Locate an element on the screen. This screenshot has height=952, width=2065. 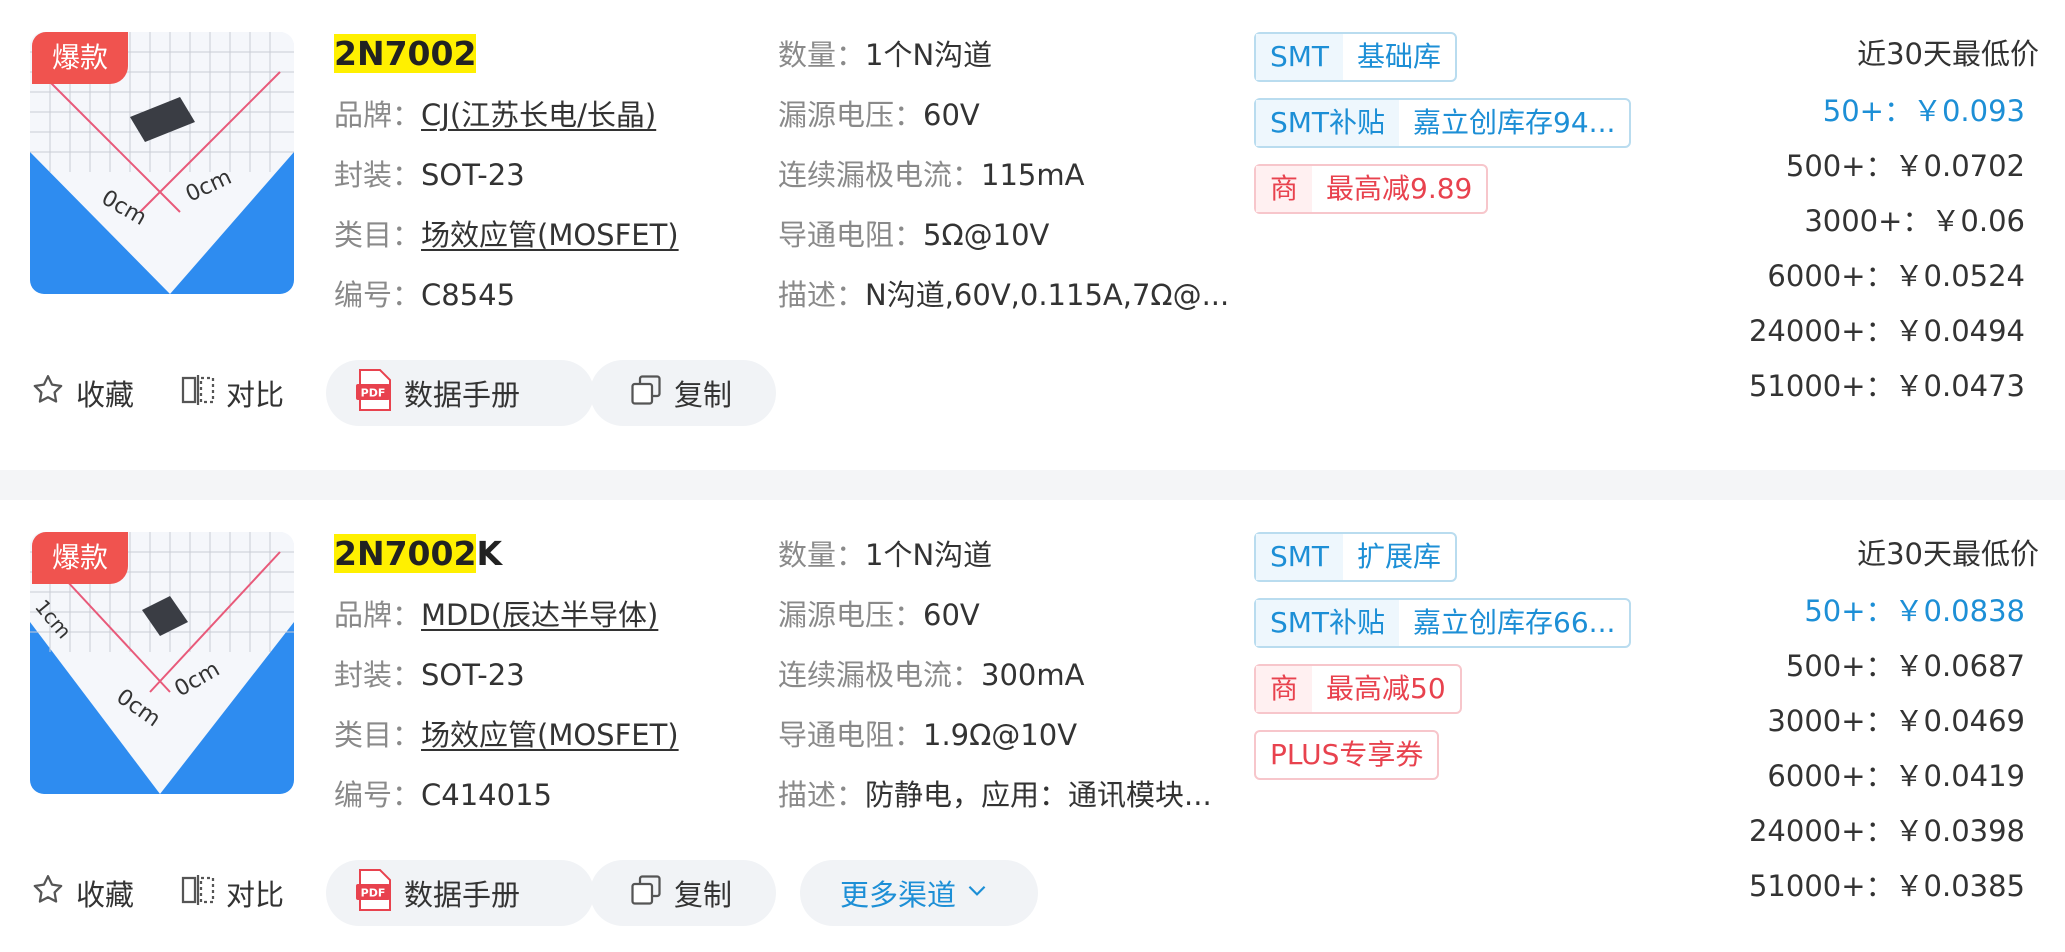
package-row: 封装：SOT-23 is located at coordinates (506, 680).